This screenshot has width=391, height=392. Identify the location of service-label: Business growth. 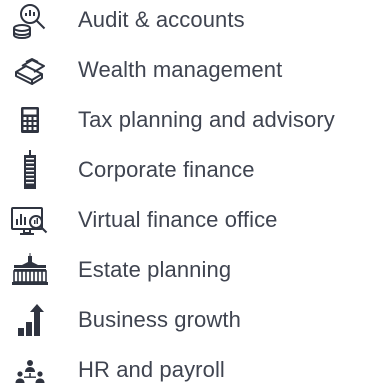
(159, 319).